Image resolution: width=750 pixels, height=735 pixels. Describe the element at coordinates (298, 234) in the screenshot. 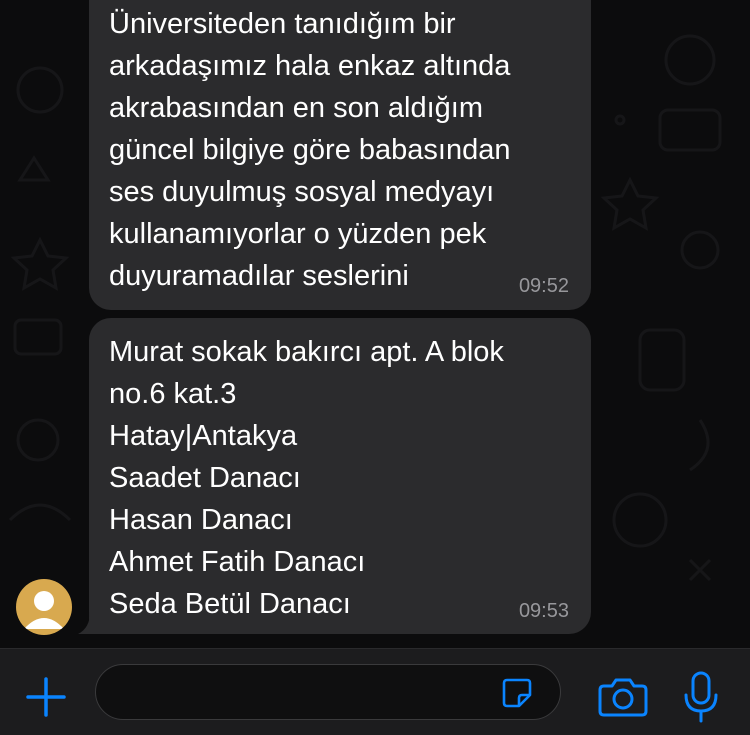

I see `message-line: kullanamıyorlar o yüzden pek` at that location.